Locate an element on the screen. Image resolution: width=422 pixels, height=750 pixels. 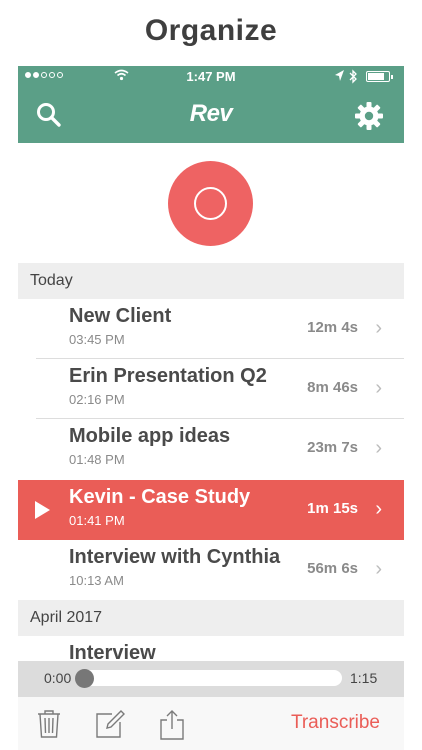
recording-duration: 1m 15s is located at coordinates (332, 508).